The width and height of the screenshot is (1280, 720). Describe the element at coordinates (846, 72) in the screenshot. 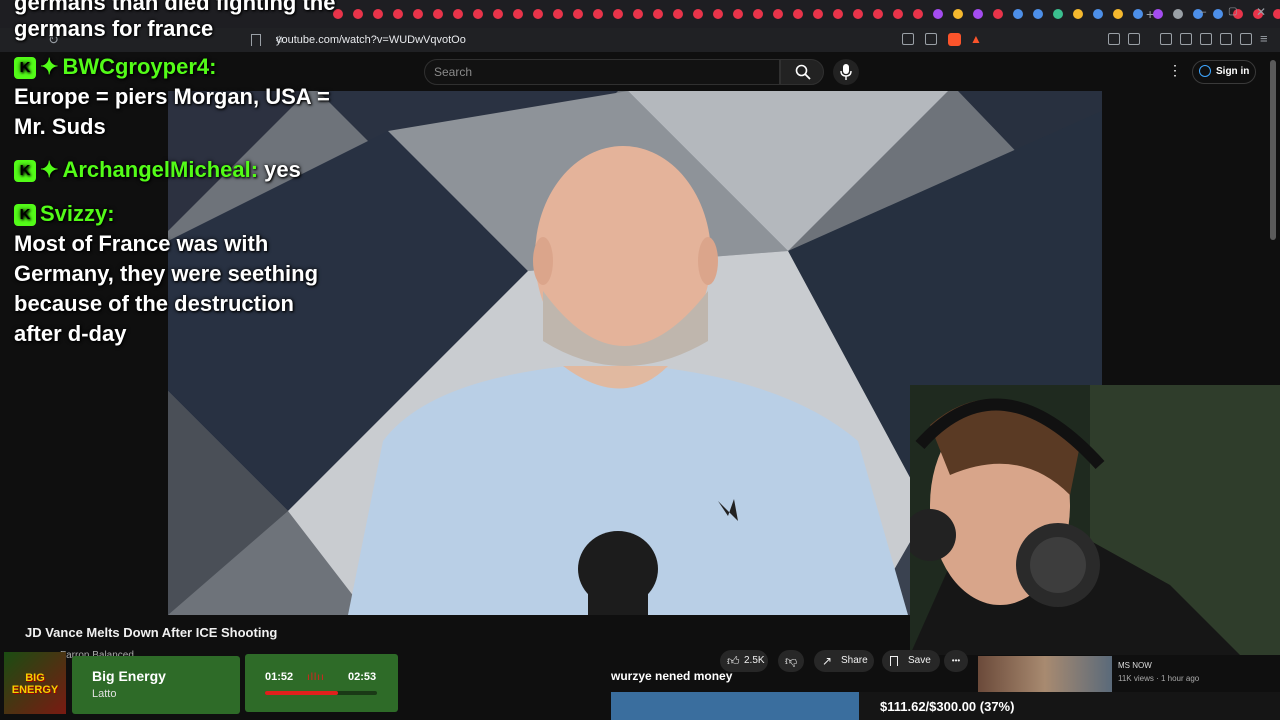

I see `voice-search-button` at that location.